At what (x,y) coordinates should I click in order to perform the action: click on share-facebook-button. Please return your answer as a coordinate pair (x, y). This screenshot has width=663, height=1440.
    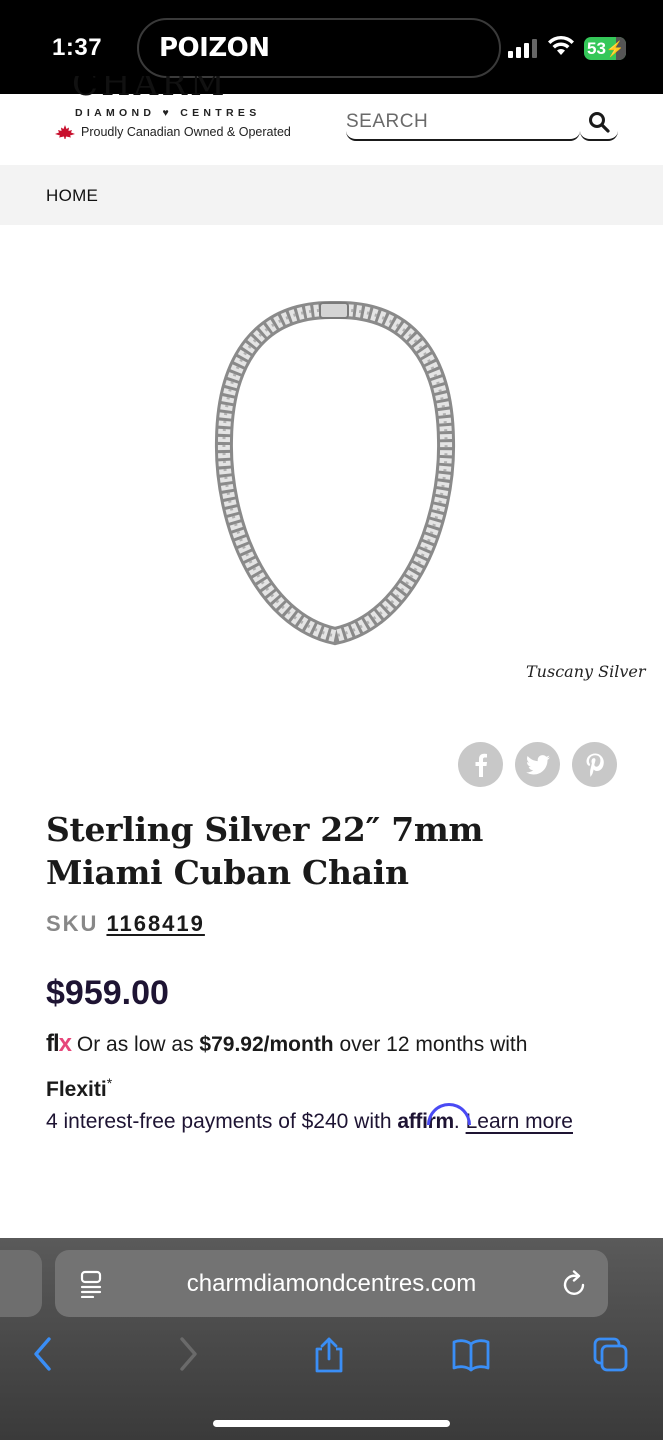
    Looking at the image, I should click on (480, 764).